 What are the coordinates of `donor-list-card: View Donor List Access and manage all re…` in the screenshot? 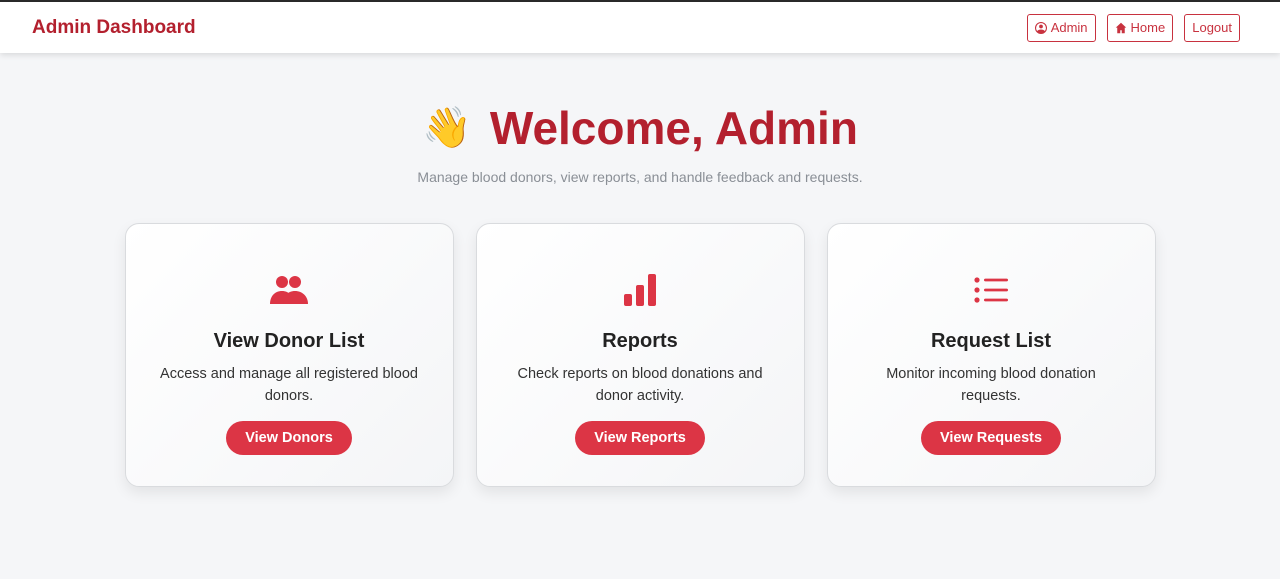 It's located at (289, 355).